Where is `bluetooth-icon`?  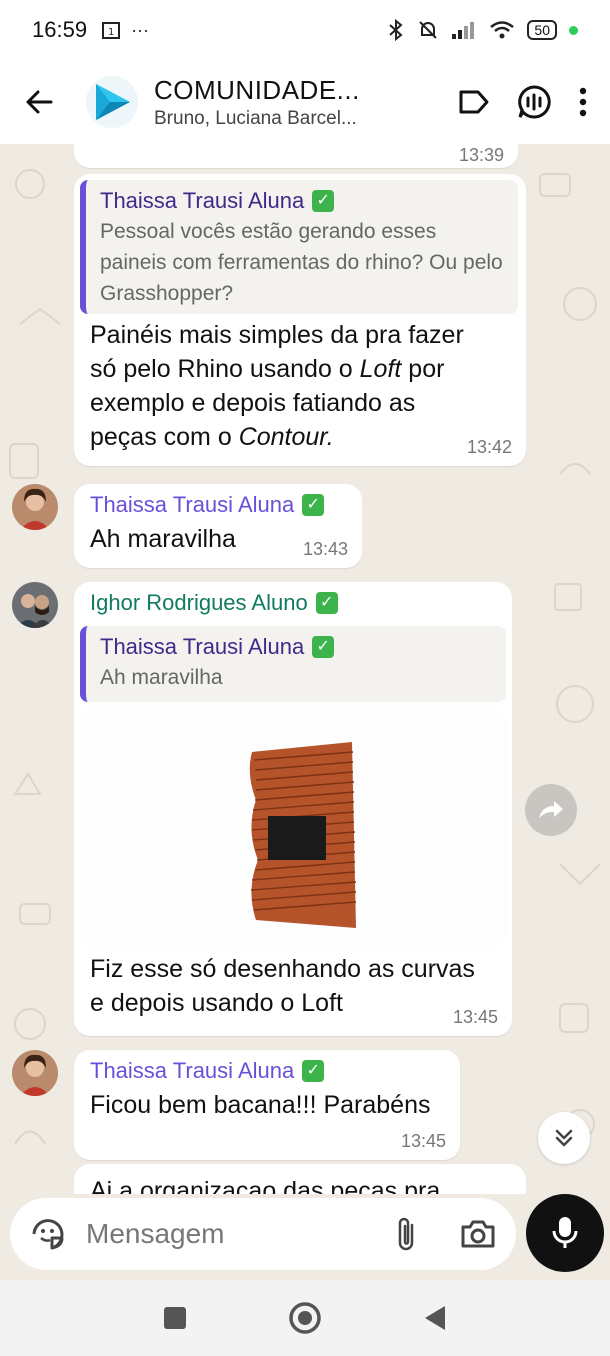
bluetooth-icon is located at coordinates (396, 30).